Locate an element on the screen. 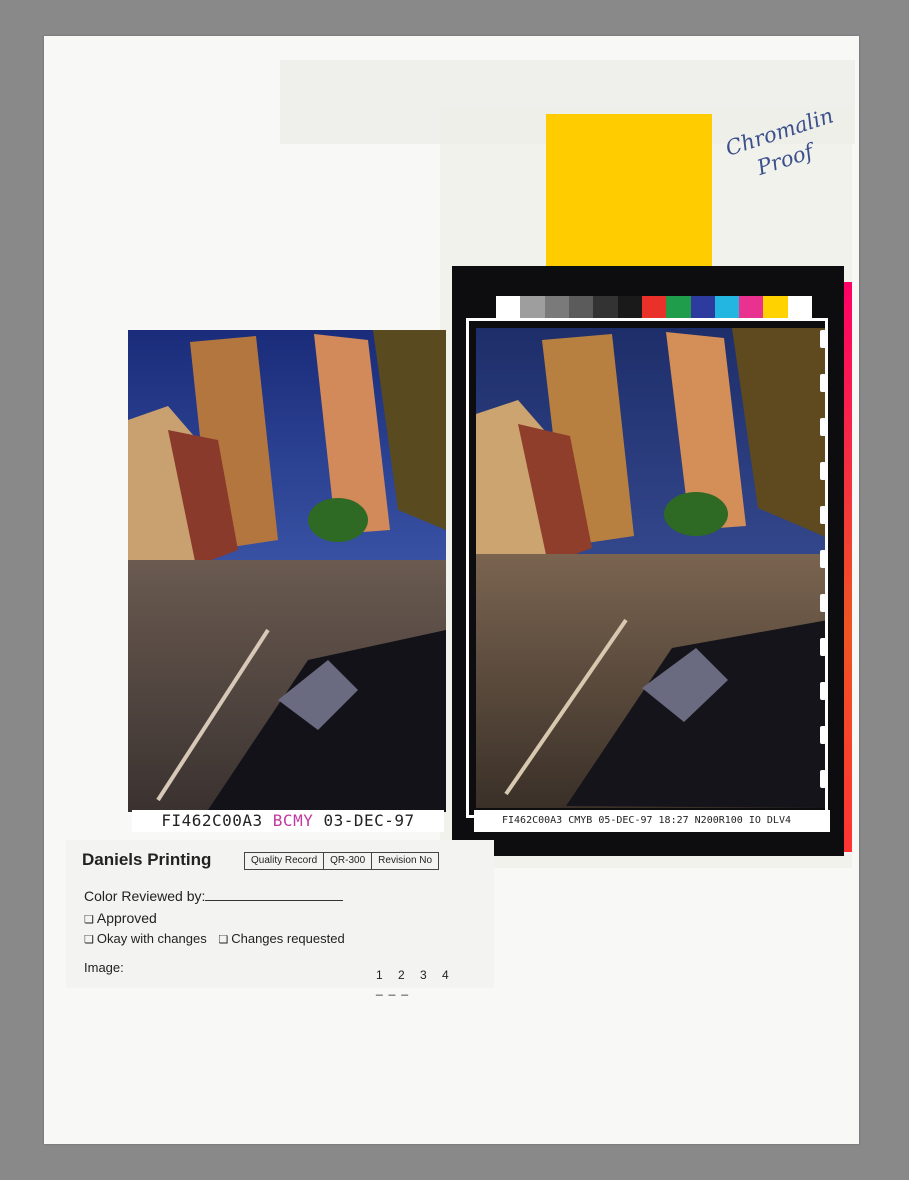 Image resolution: width=909 pixels, height=1180 pixels. city-photo-left-svg is located at coordinates (287, 571).